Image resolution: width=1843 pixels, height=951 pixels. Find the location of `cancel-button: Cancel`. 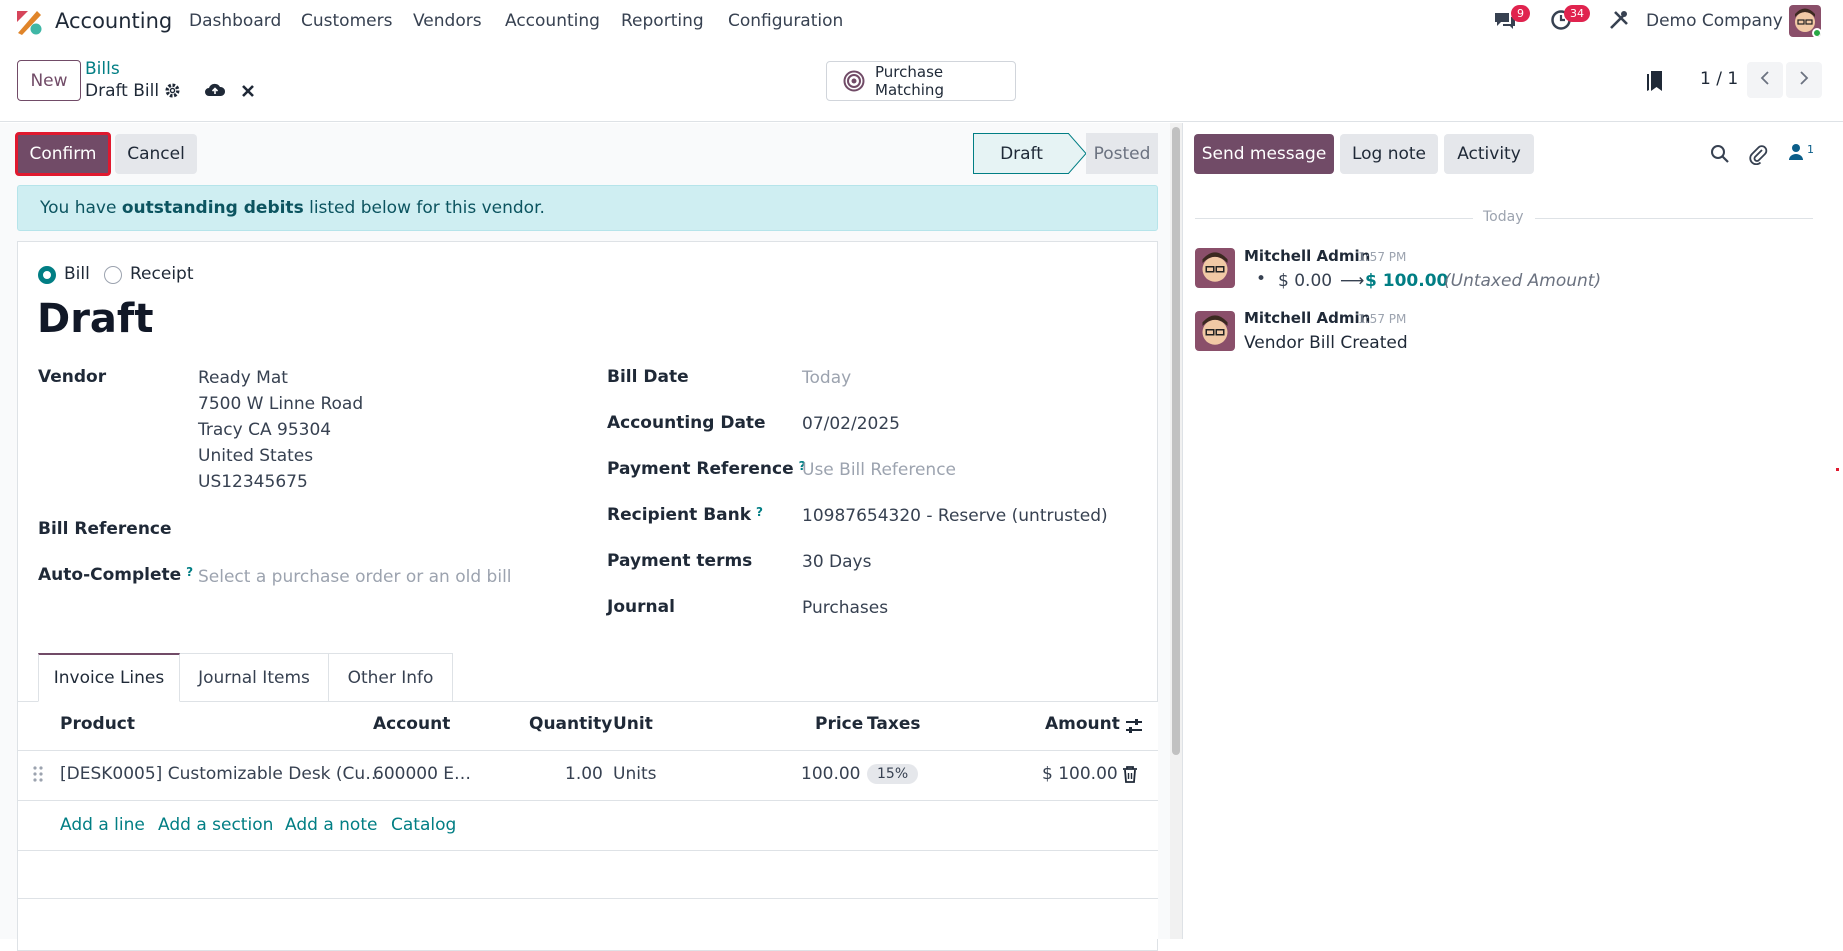

cancel-button: Cancel is located at coordinates (156, 154).